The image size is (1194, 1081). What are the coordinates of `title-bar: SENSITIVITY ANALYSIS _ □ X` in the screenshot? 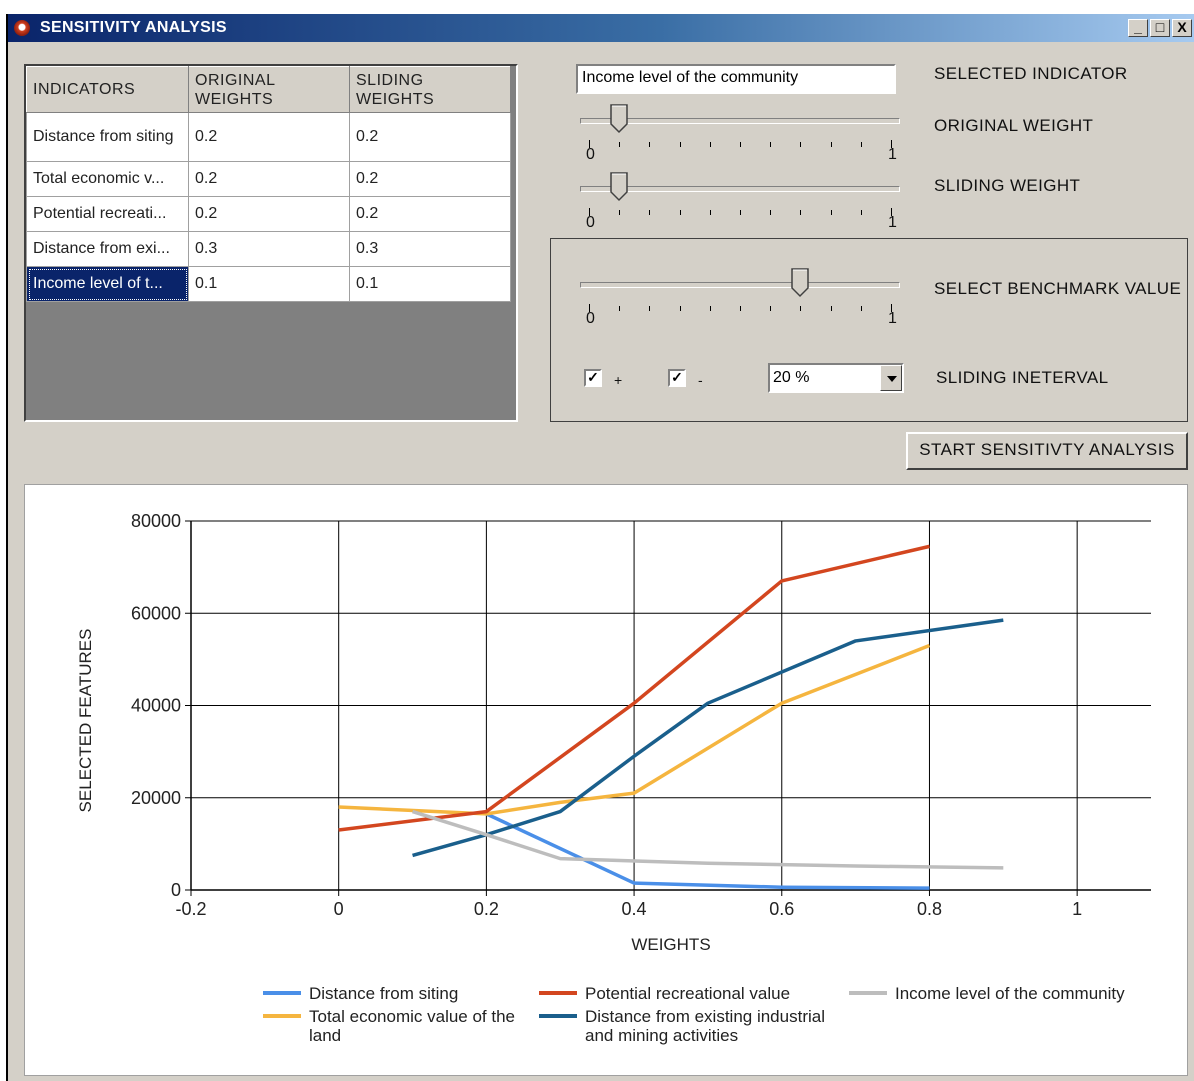 It's located at (601, 28).